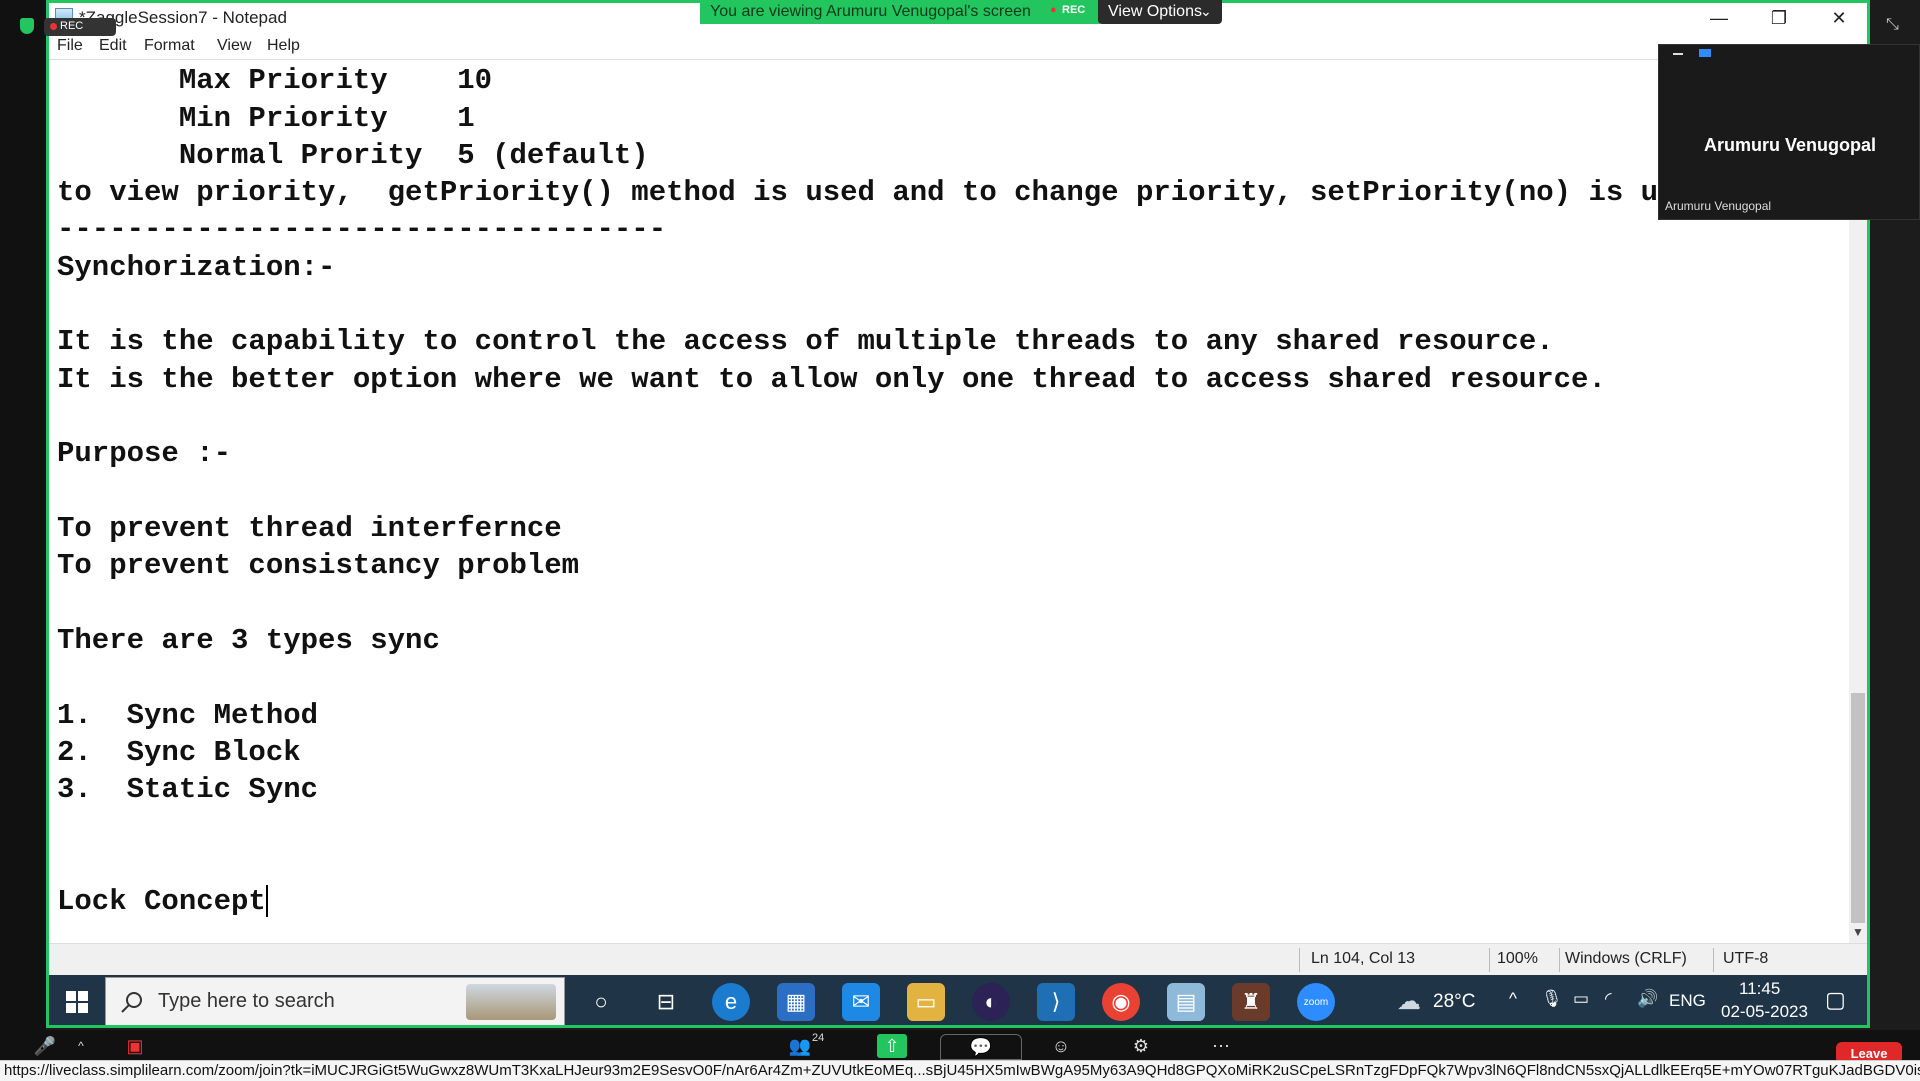  I want to click on task-view-icon: ⊟, so click(666, 1002).